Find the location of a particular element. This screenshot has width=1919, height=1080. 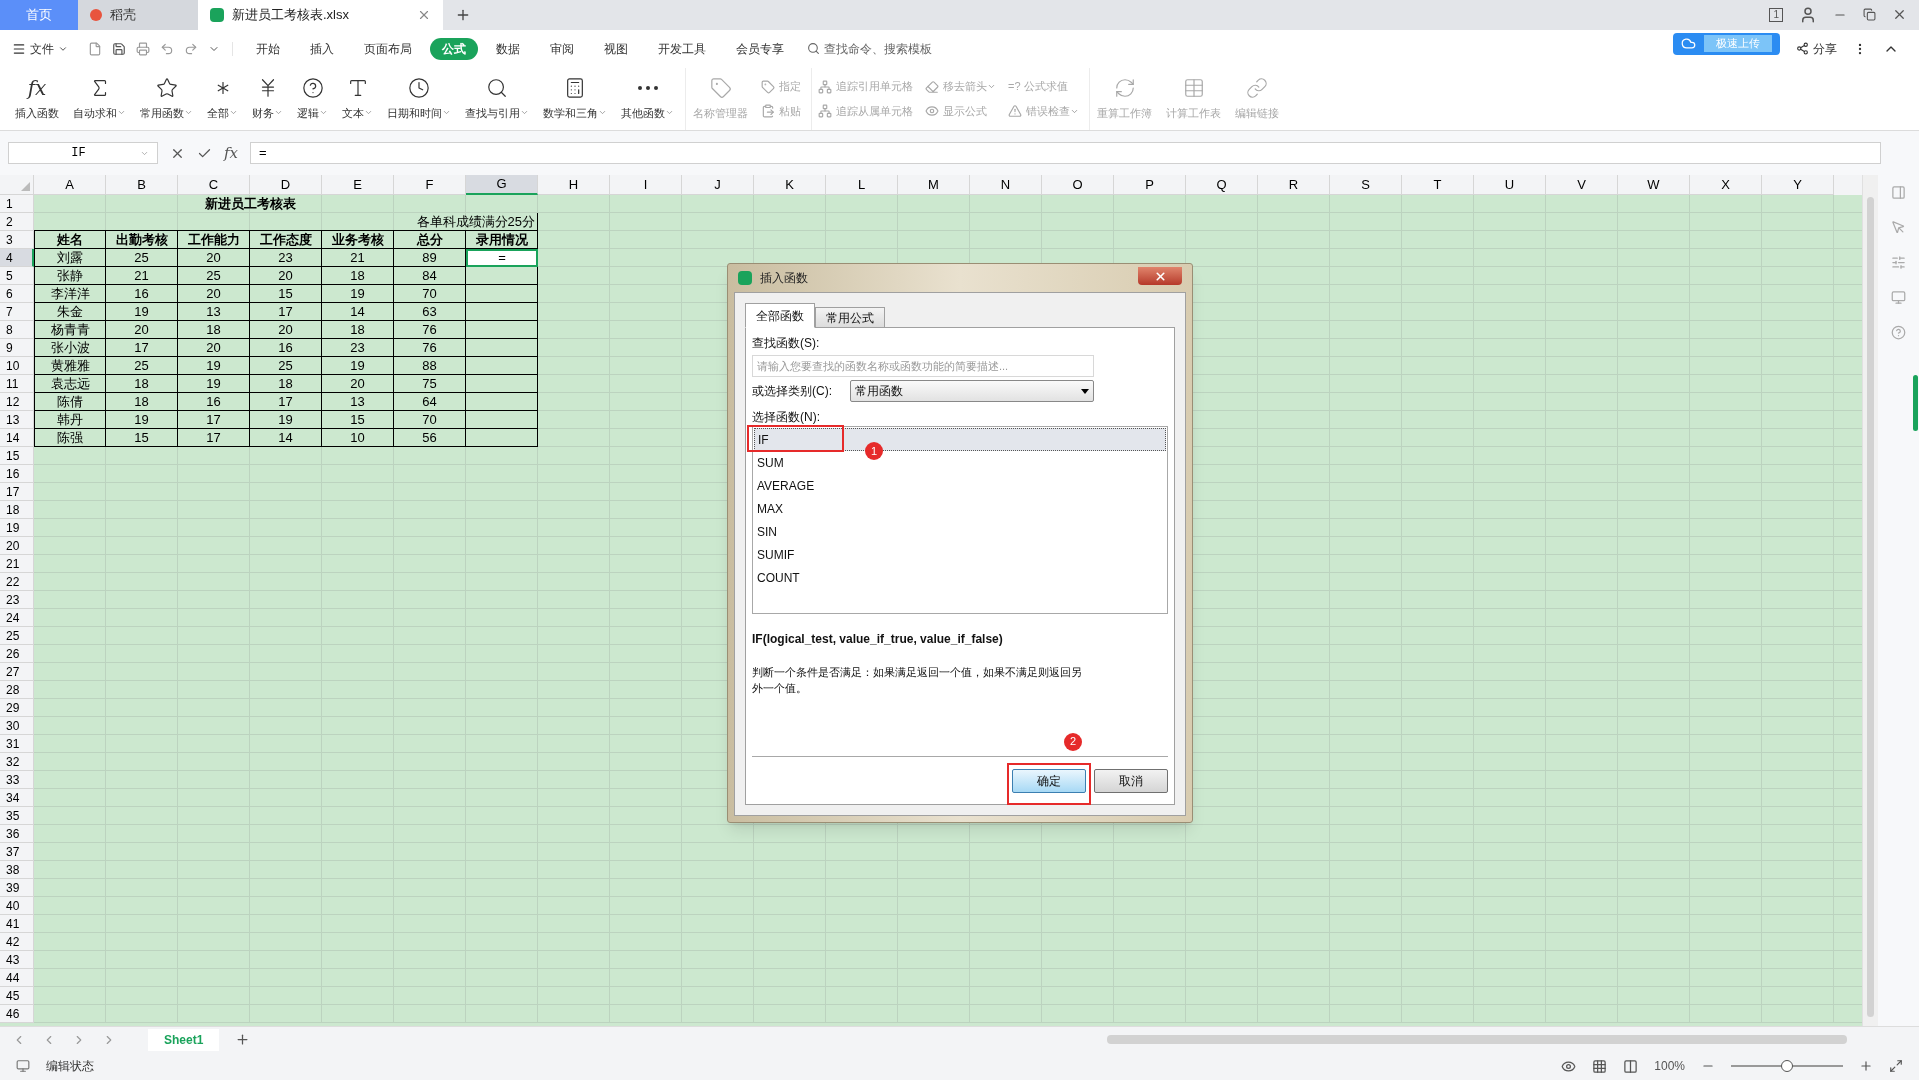

command-search: 查找命令、搜索模板 is located at coordinates (869, 48).